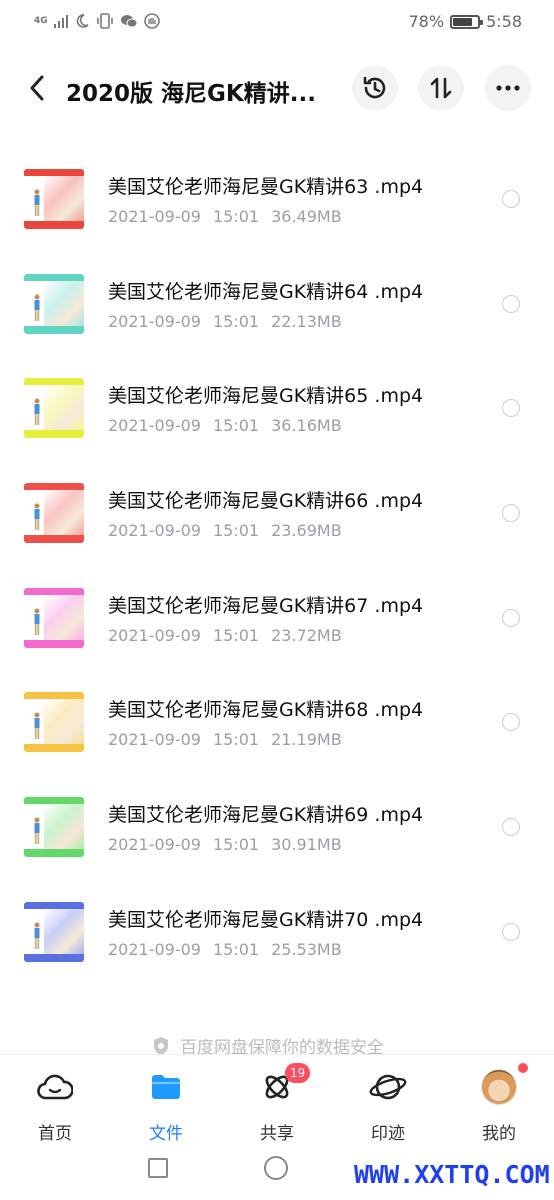 The width and height of the screenshot is (554, 1200). What do you see at coordinates (82, 21) in the screenshot?
I see `moon-icon` at bounding box center [82, 21].